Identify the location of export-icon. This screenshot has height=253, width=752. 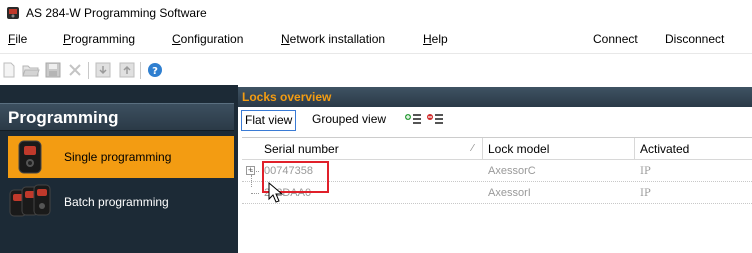
(127, 70).